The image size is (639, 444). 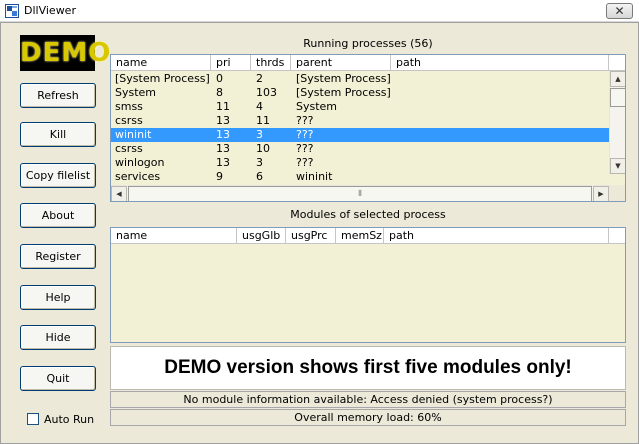 I want to click on table-row: [System Process] 0 2 [System Process], so click(x=360, y=79).